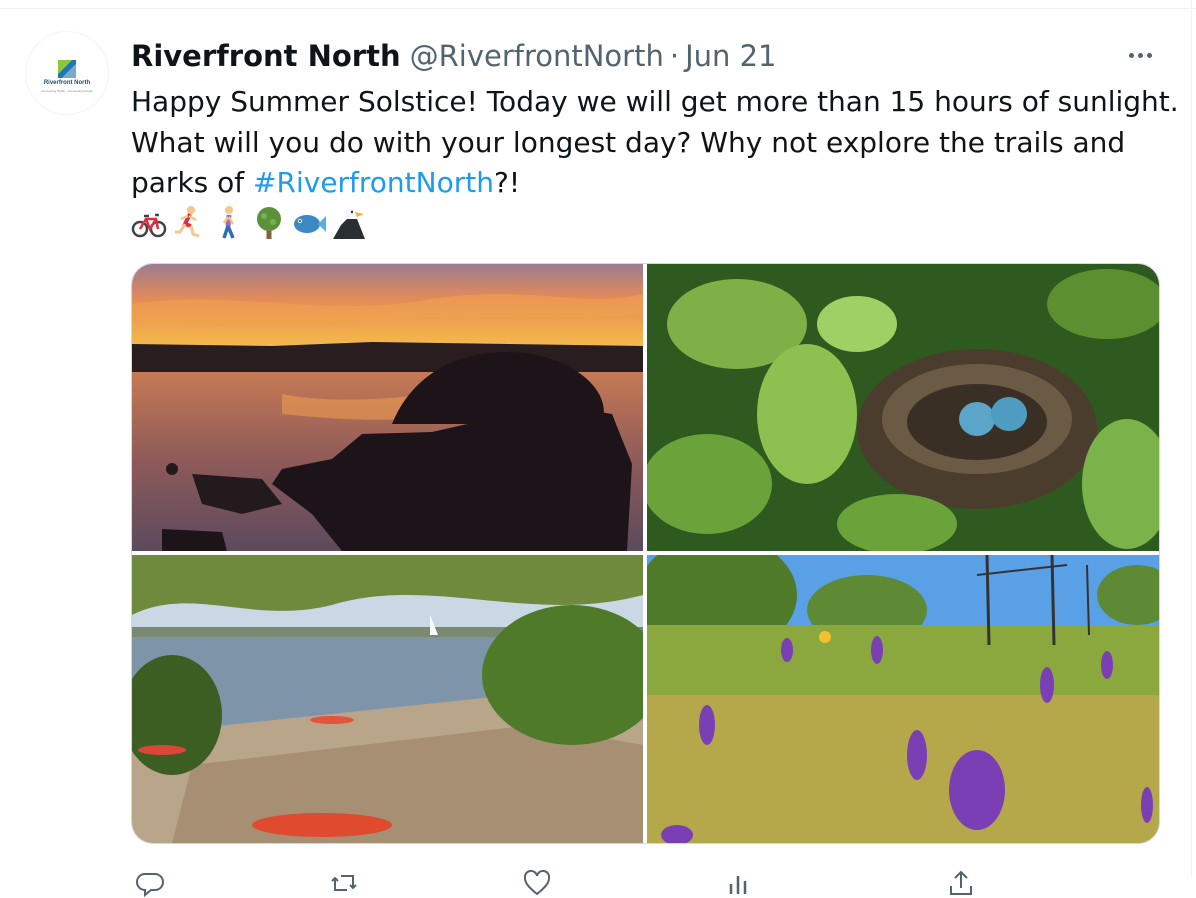  Describe the element at coordinates (67, 83) in the screenshot. I see `avatar-brand-text: Riverfront North` at that location.